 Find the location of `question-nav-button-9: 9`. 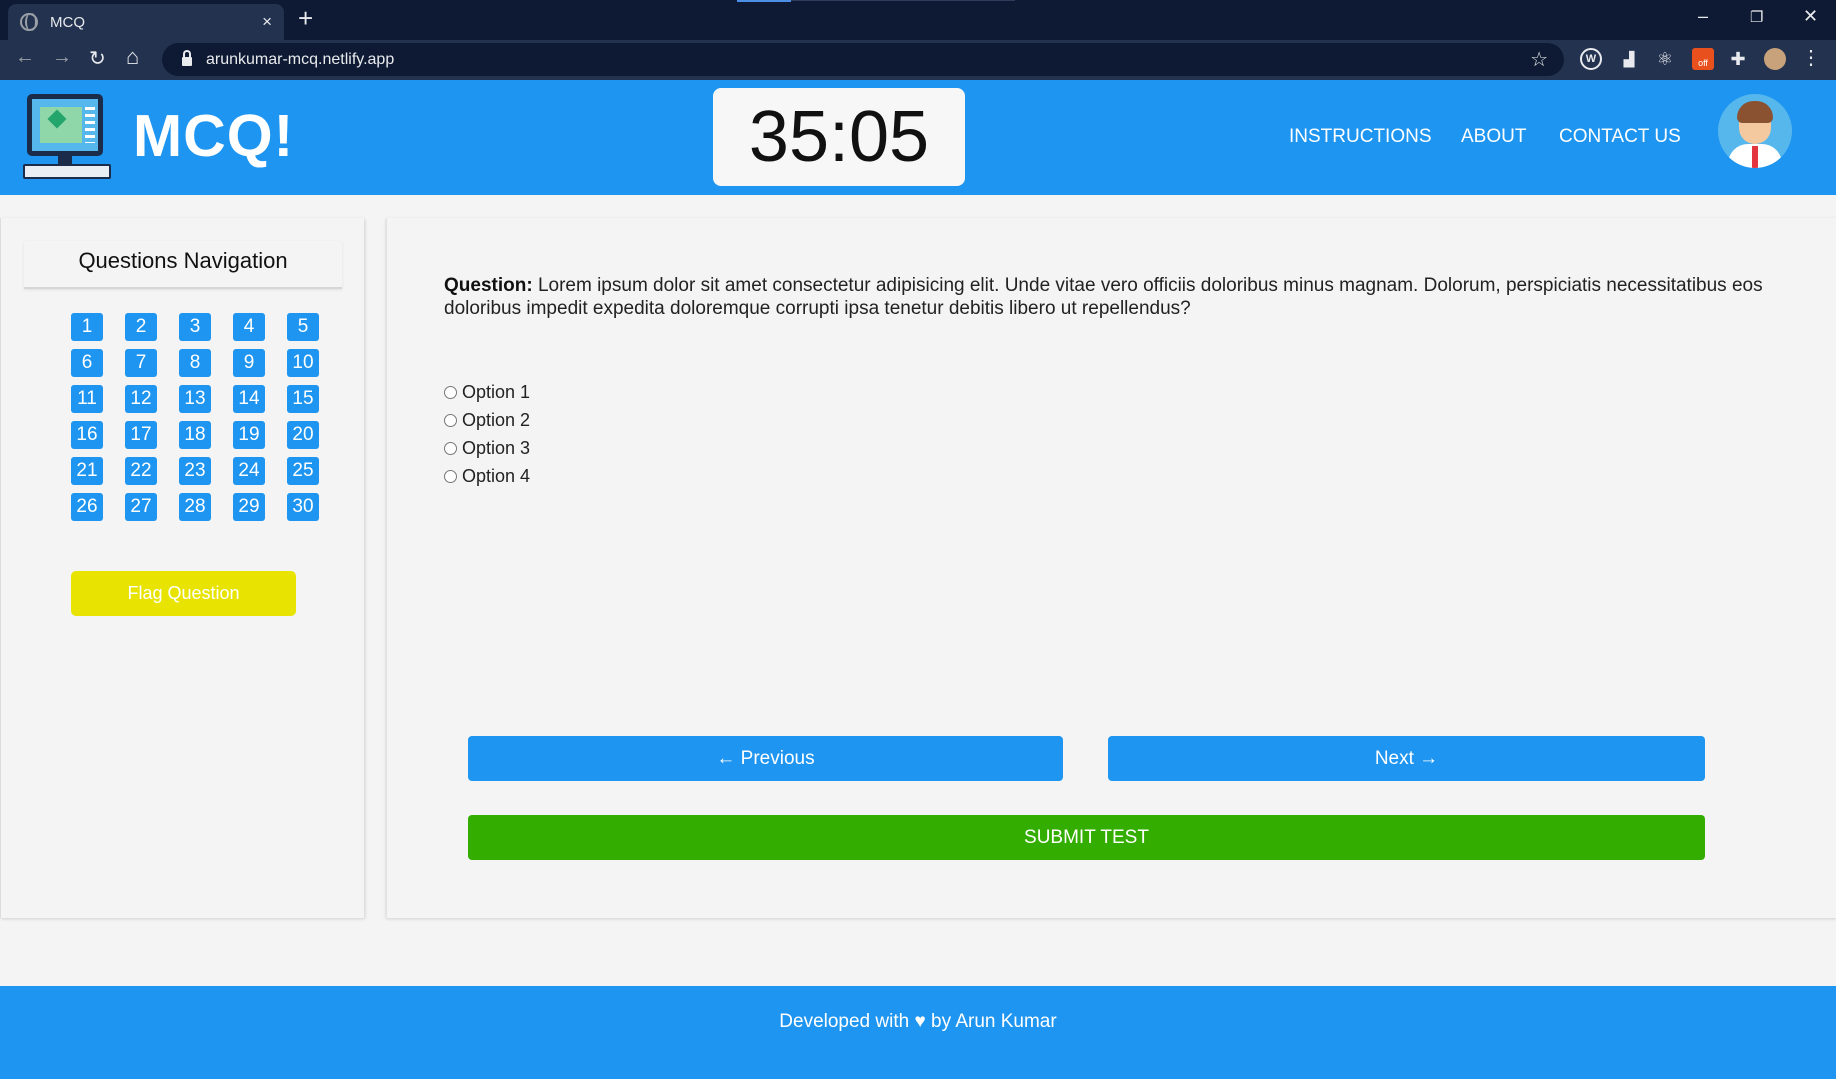

question-nav-button-9: 9 is located at coordinates (249, 363).